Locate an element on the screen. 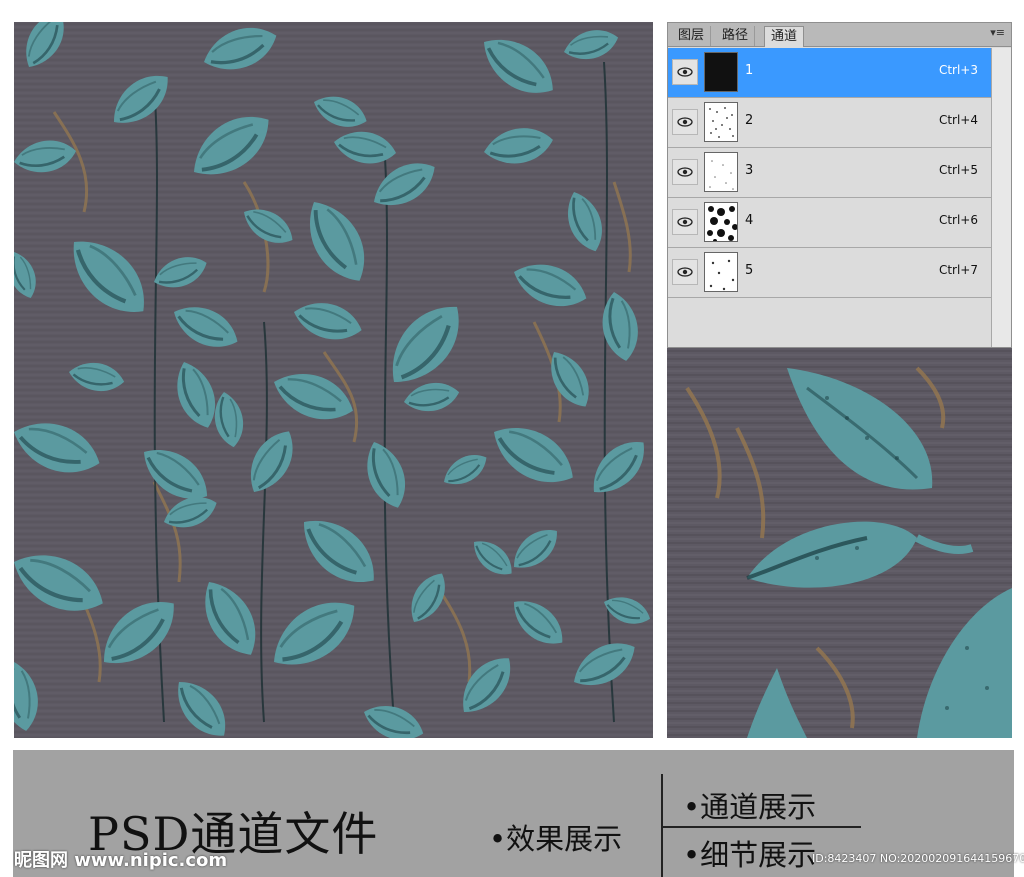 The height and width of the screenshot is (877, 1024). channel-shortcut: Ctrl+4 is located at coordinates (958, 120).